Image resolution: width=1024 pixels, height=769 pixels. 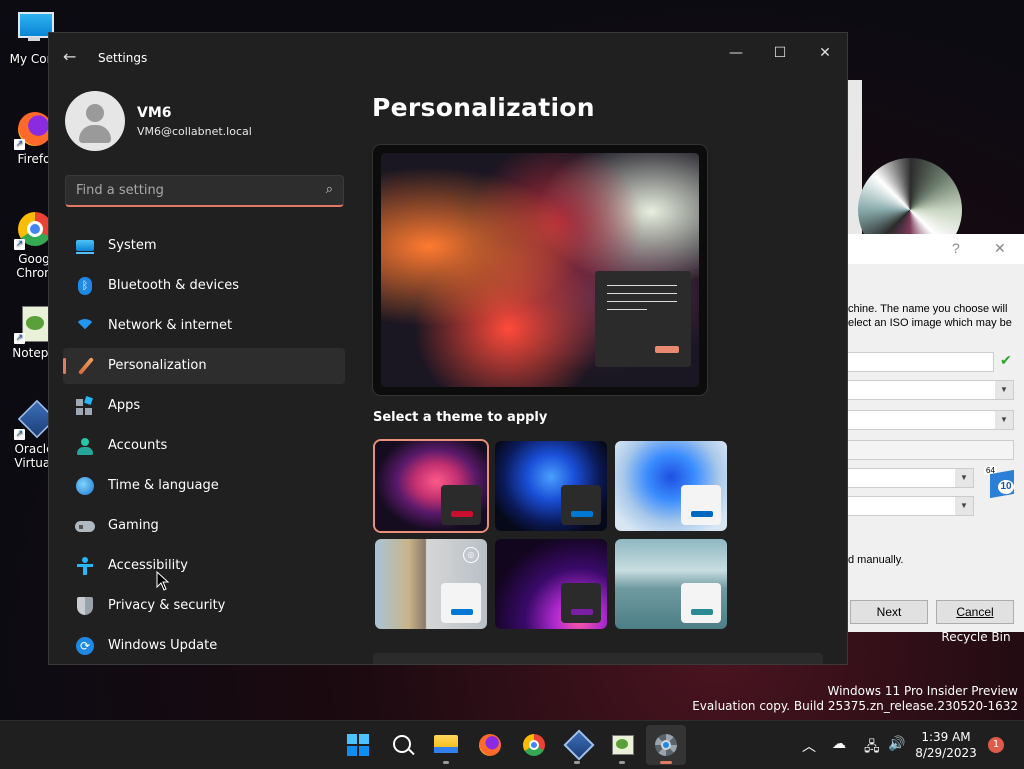 What do you see at coordinates (825, 53) in the screenshot?
I see `close-button: ✕` at bounding box center [825, 53].